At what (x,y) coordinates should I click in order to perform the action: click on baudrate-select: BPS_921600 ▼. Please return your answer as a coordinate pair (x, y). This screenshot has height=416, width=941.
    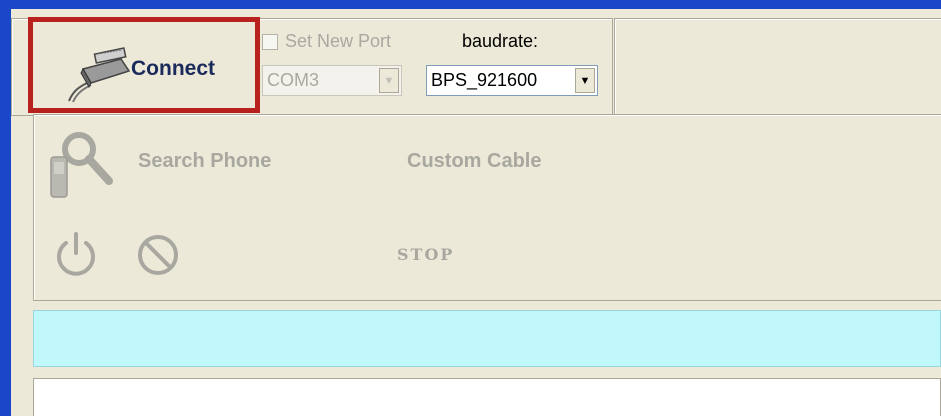
    Looking at the image, I should click on (512, 80).